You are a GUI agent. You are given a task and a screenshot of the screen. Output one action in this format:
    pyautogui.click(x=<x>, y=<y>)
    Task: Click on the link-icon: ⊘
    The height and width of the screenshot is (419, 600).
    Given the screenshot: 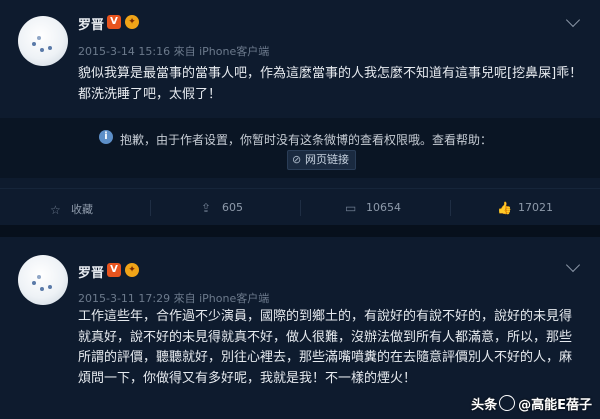 What is the action you would take?
    pyautogui.click(x=297, y=159)
    